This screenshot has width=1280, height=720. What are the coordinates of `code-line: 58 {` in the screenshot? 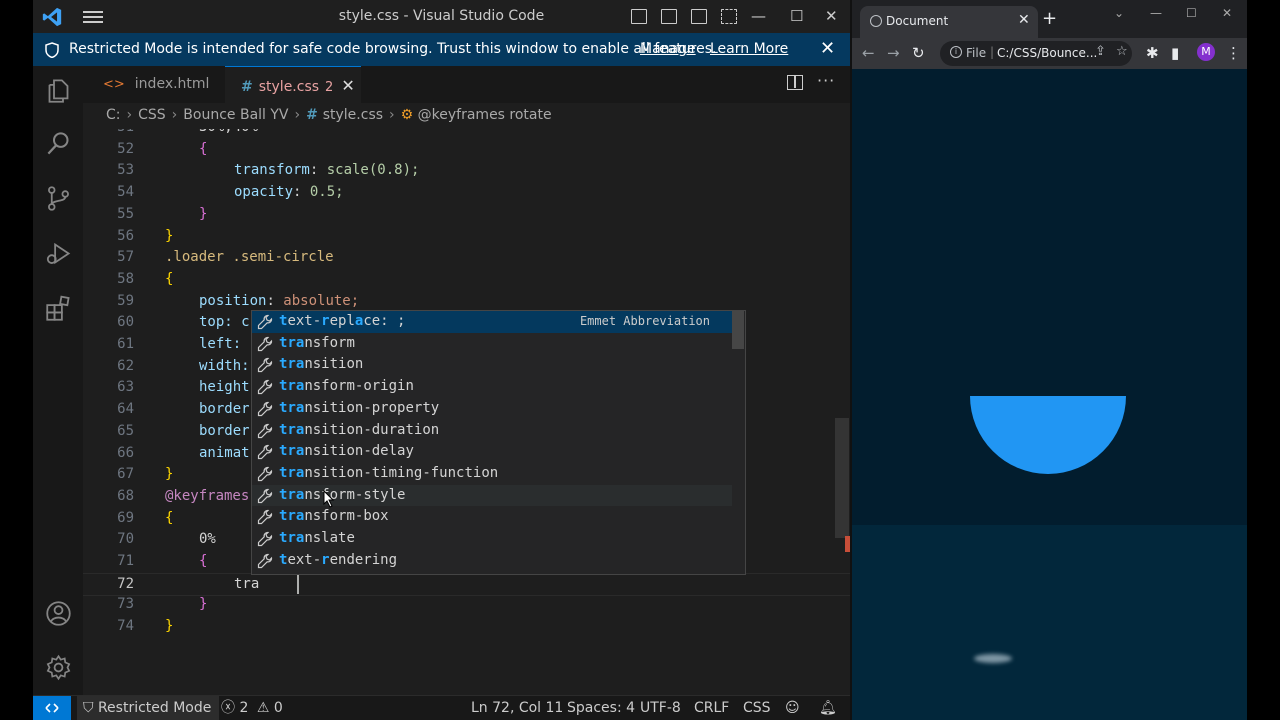 It's located at (466, 280).